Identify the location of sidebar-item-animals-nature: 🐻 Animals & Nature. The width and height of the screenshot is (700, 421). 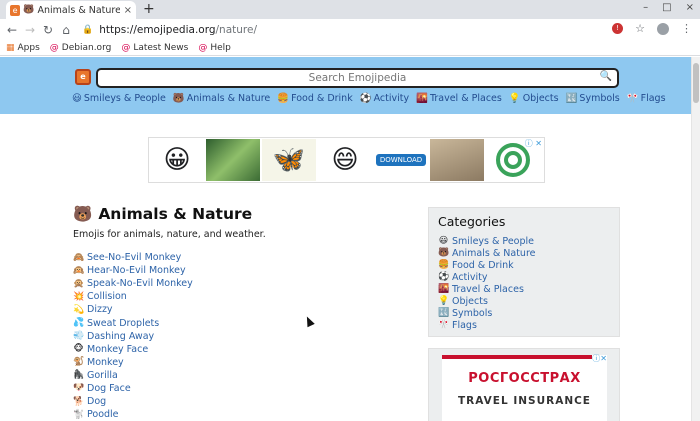
(524, 253).